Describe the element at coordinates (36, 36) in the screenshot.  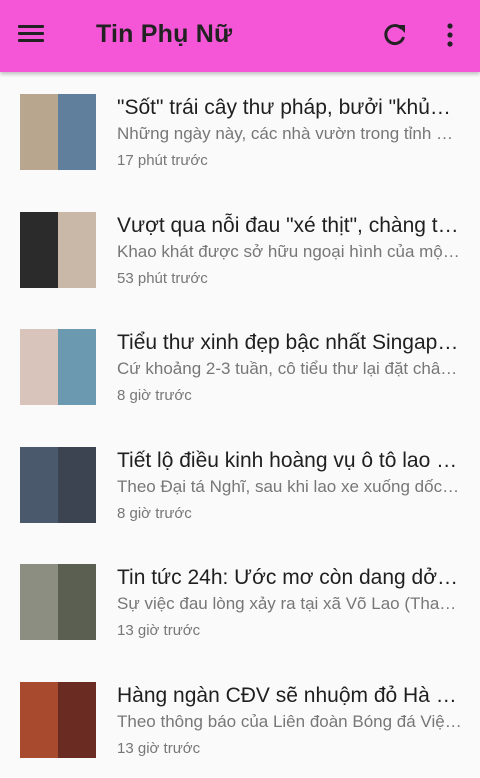
I see `hamburger-menu-icon` at that location.